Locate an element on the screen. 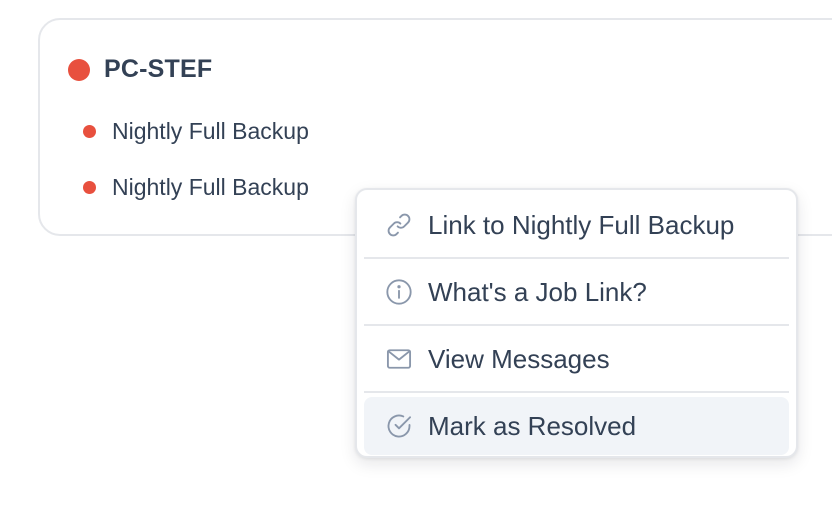 This screenshot has width=832, height=506. menu-item-label: What's a Job Link? is located at coordinates (537, 291).